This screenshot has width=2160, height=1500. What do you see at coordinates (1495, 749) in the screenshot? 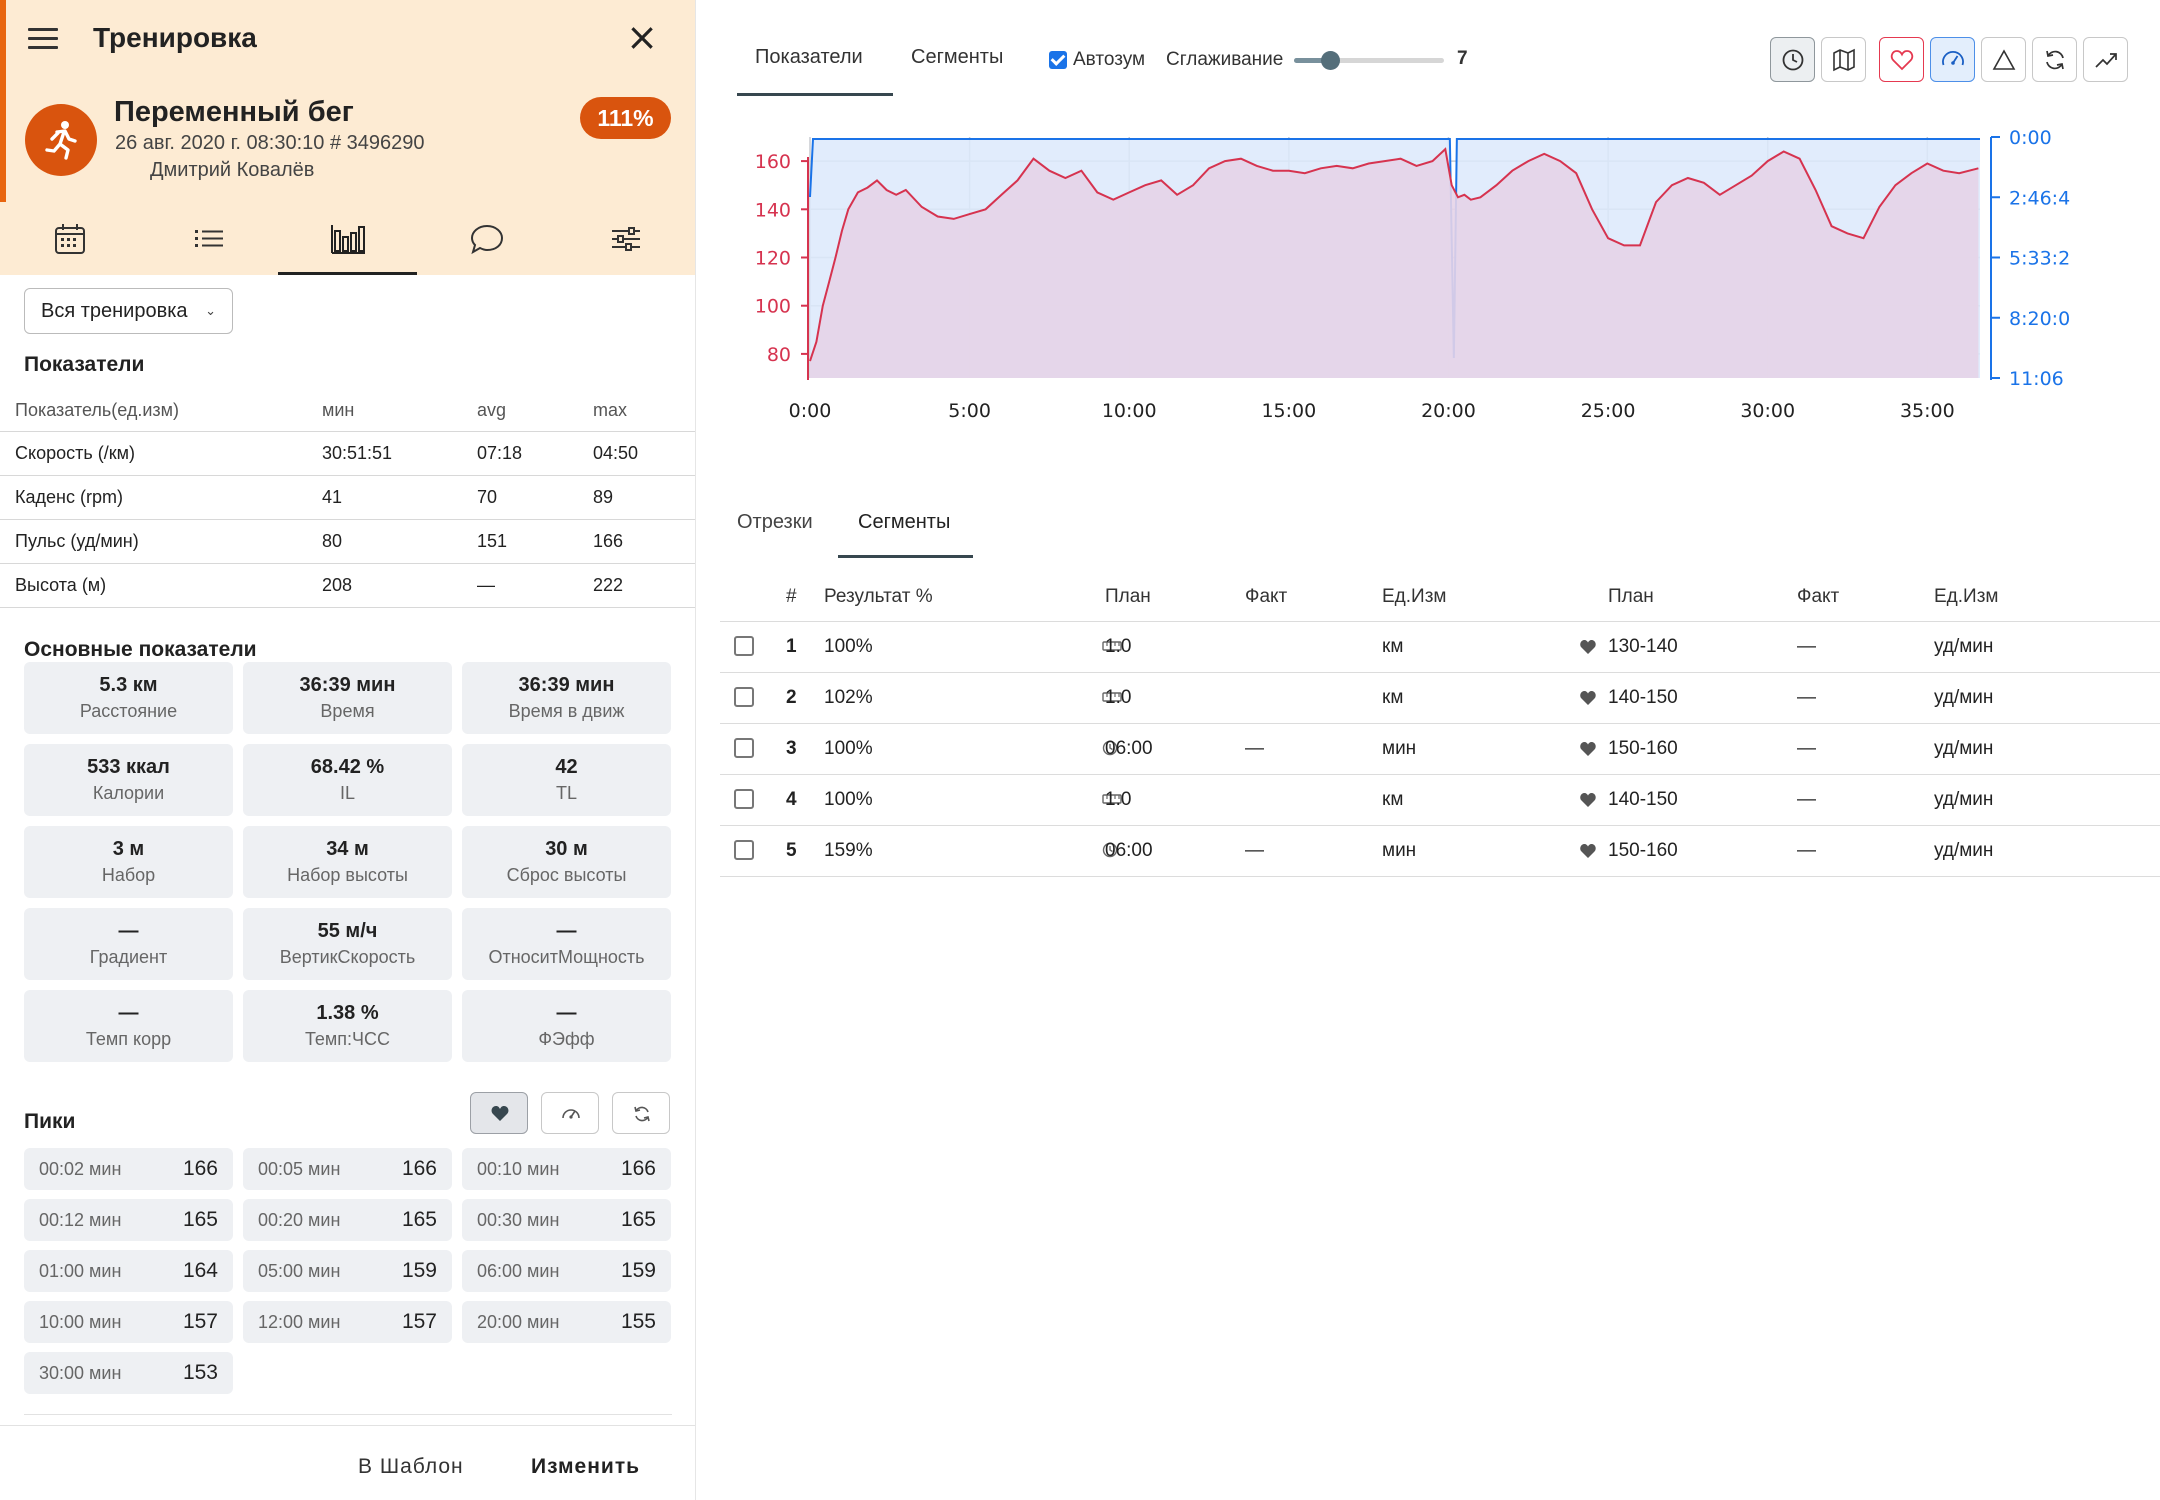
I see `segment-unit-cell: мин` at bounding box center [1495, 749].